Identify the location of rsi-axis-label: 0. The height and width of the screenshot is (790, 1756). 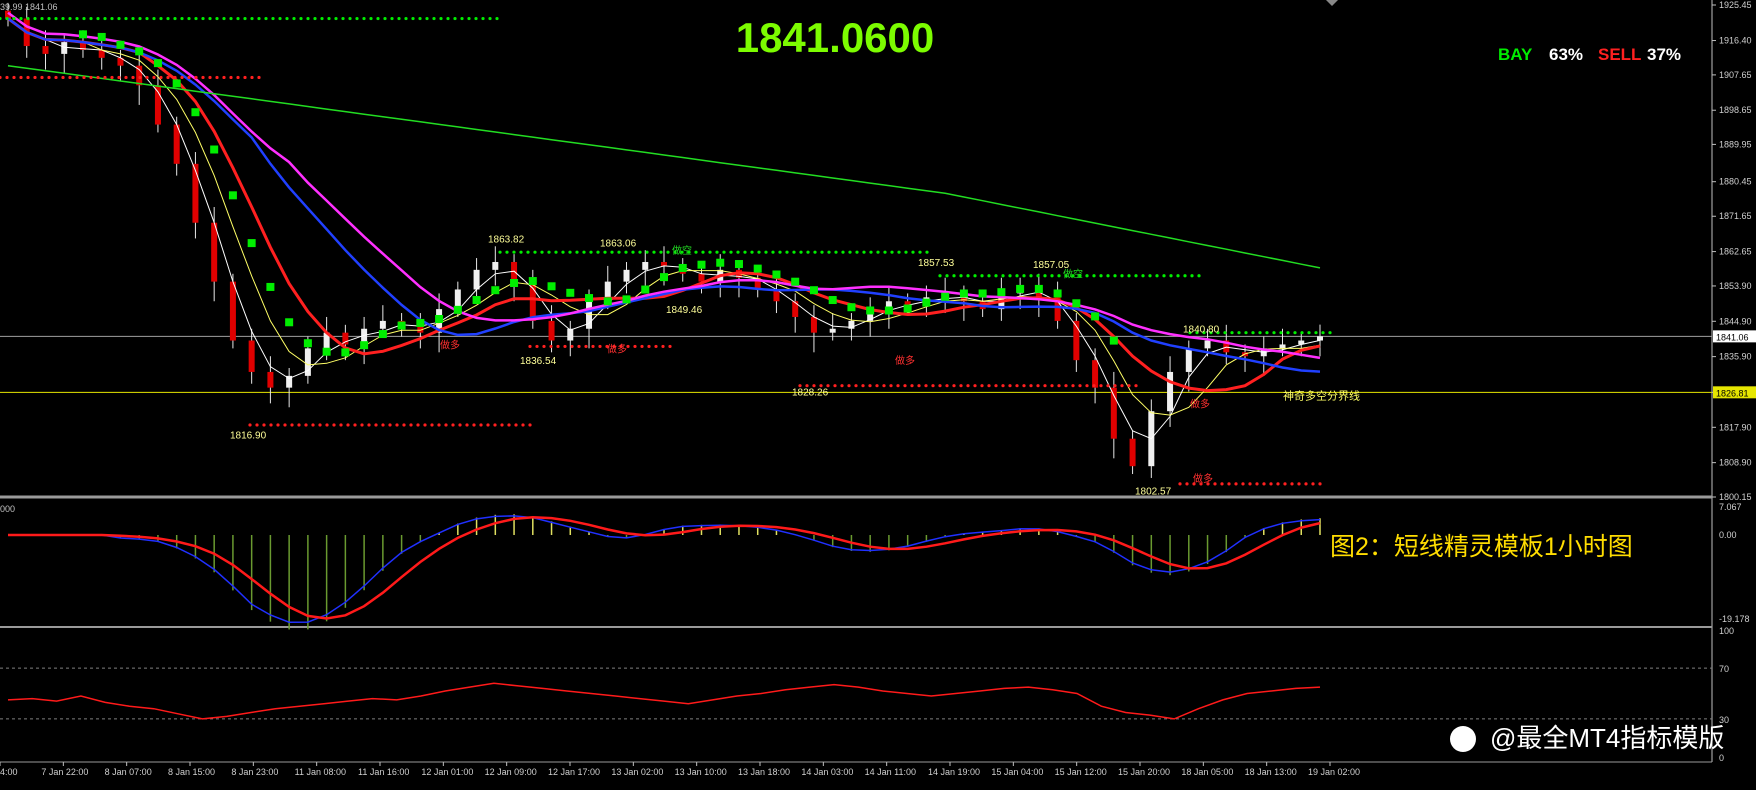
(1721, 758).